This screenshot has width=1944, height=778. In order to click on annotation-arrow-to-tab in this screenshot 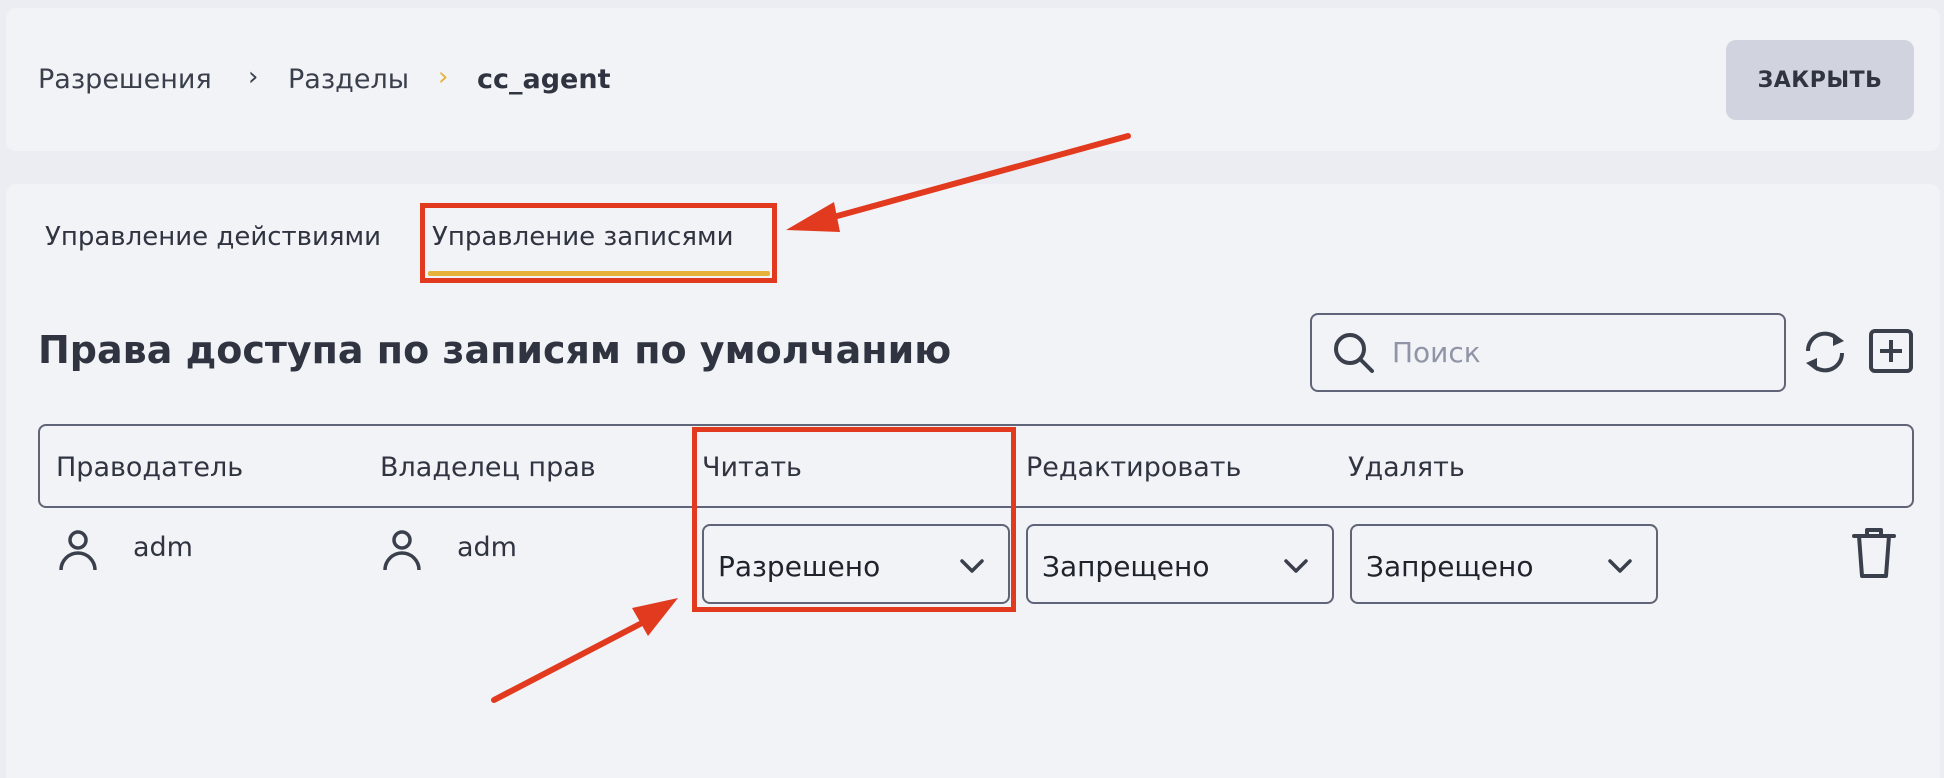, I will do `click(979, 177)`.